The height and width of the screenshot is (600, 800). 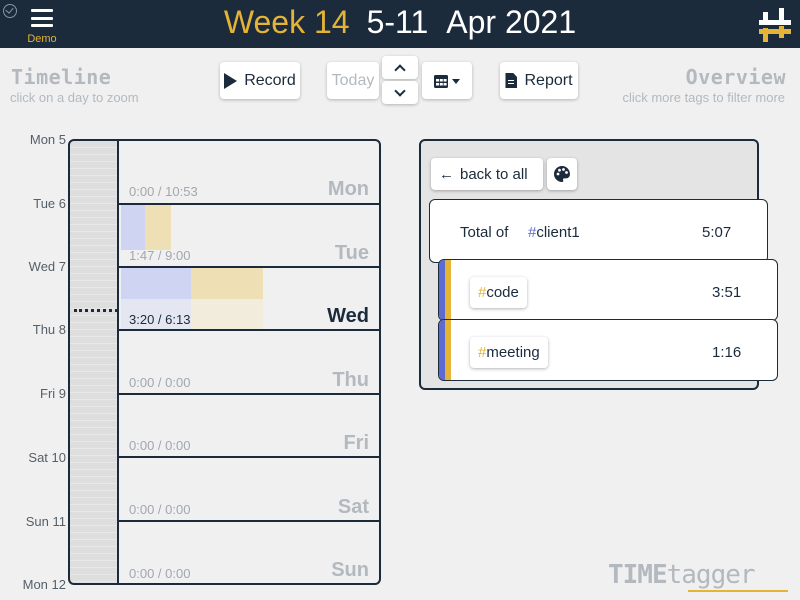 What do you see at coordinates (598, 231) in the screenshot?
I see `total-card: Total of #client1 5:07` at bounding box center [598, 231].